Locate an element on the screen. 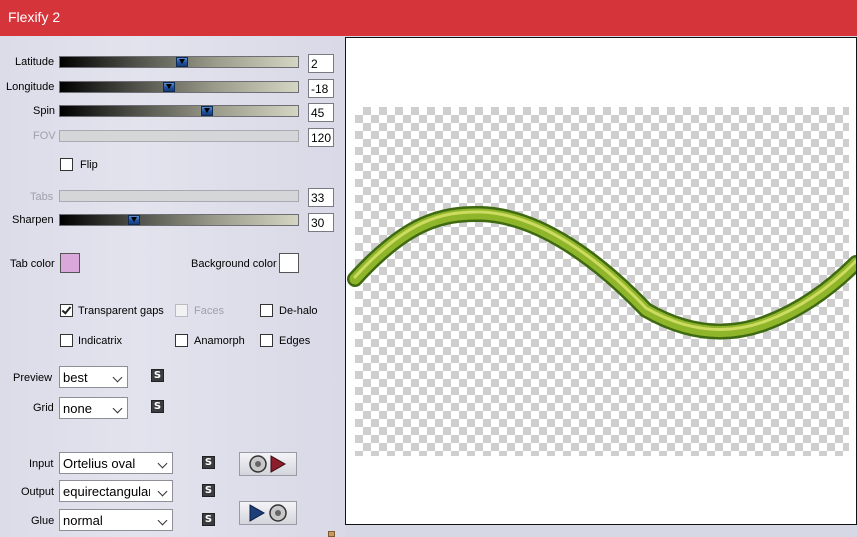 The height and width of the screenshot is (537, 857). output-projection-value: equirectangular is located at coordinates (106, 491).